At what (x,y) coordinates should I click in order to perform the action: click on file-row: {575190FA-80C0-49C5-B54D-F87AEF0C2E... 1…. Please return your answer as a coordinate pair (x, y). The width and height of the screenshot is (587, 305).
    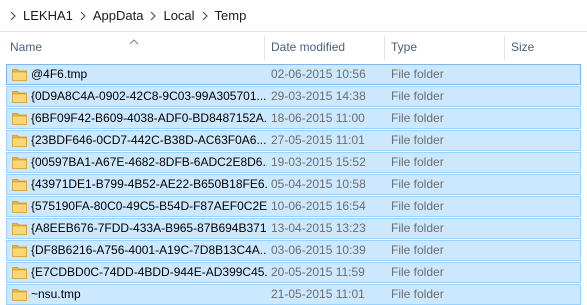
    Looking at the image, I should click on (293, 206).